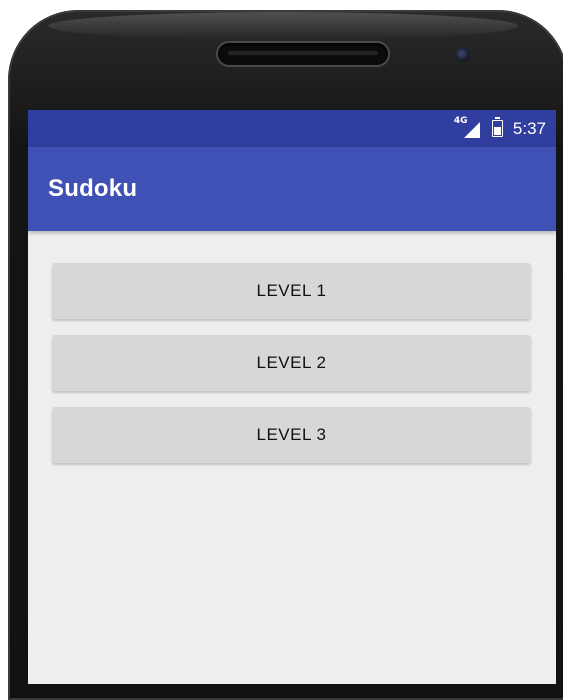 The height and width of the screenshot is (700, 563). I want to click on signal-icon: 4G, so click(467, 127).